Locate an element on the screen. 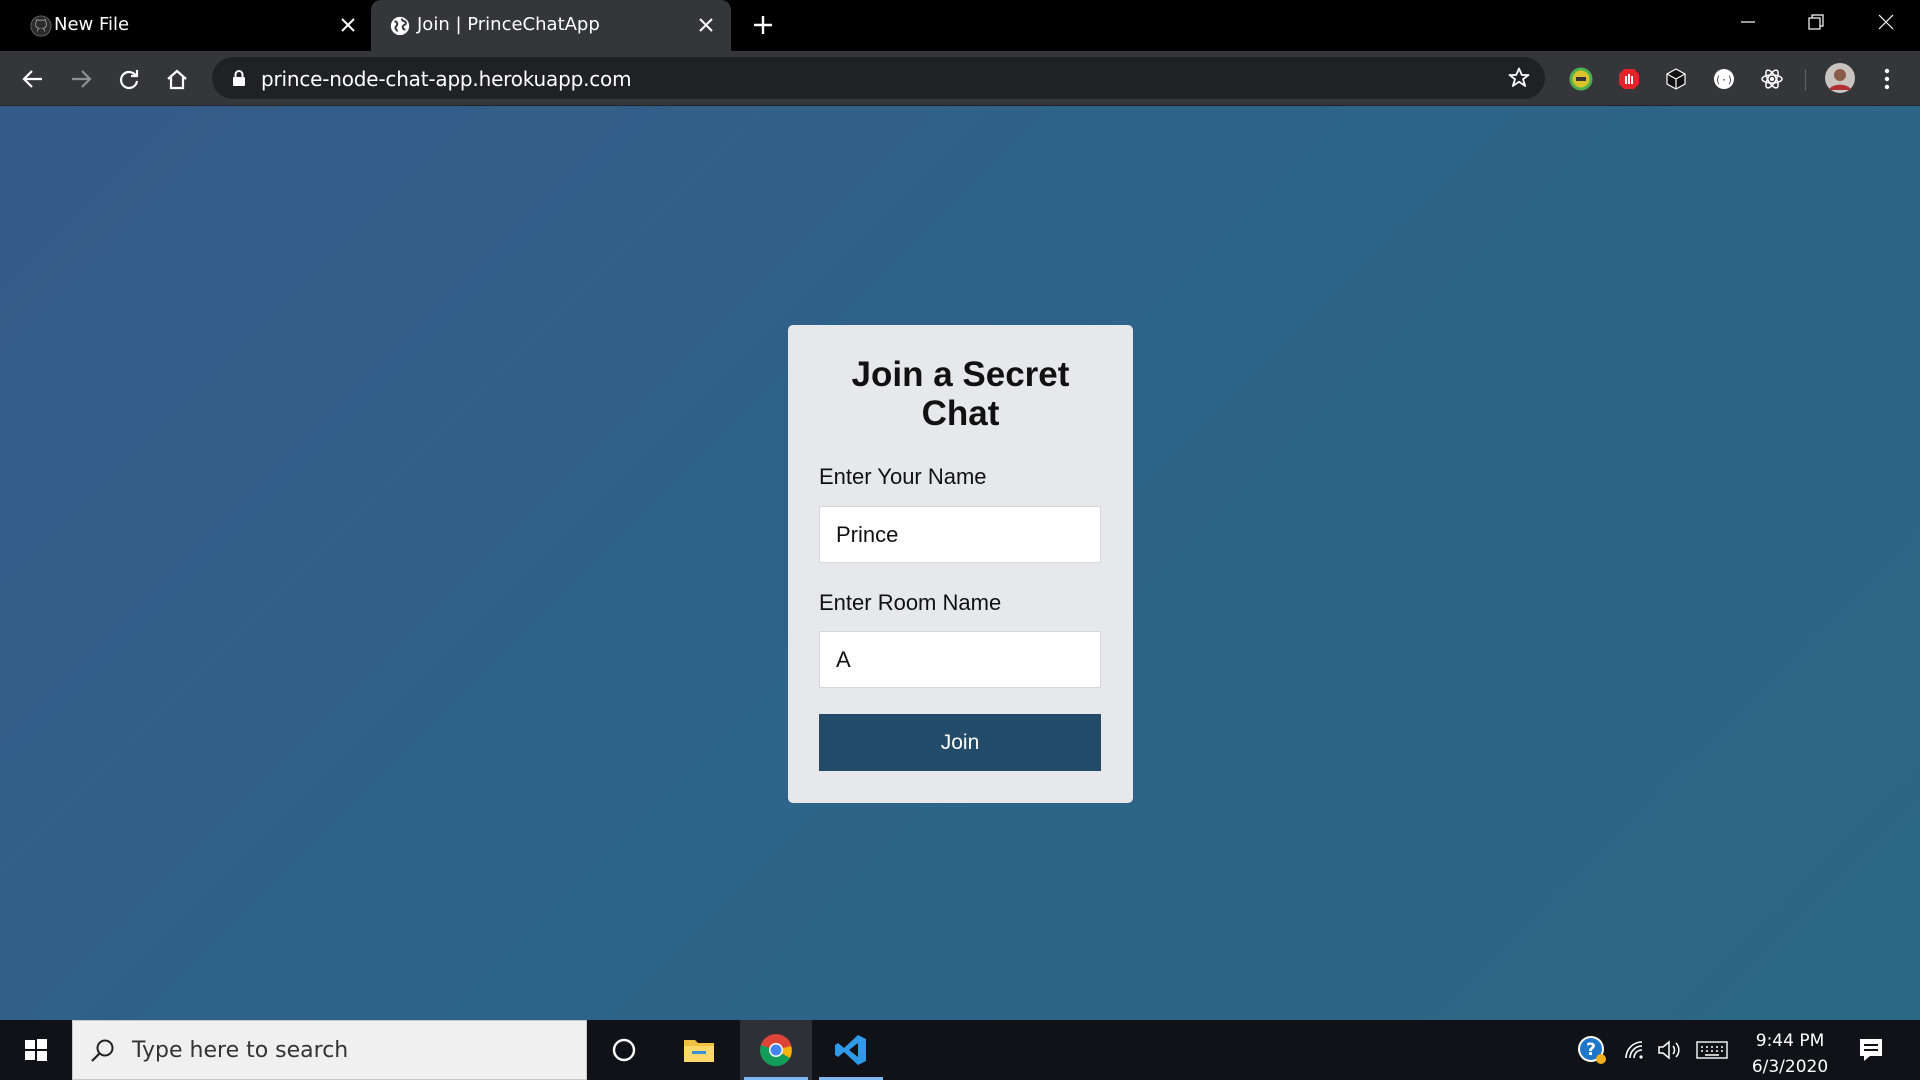  room-label: Enter Room Name is located at coordinates (910, 602).